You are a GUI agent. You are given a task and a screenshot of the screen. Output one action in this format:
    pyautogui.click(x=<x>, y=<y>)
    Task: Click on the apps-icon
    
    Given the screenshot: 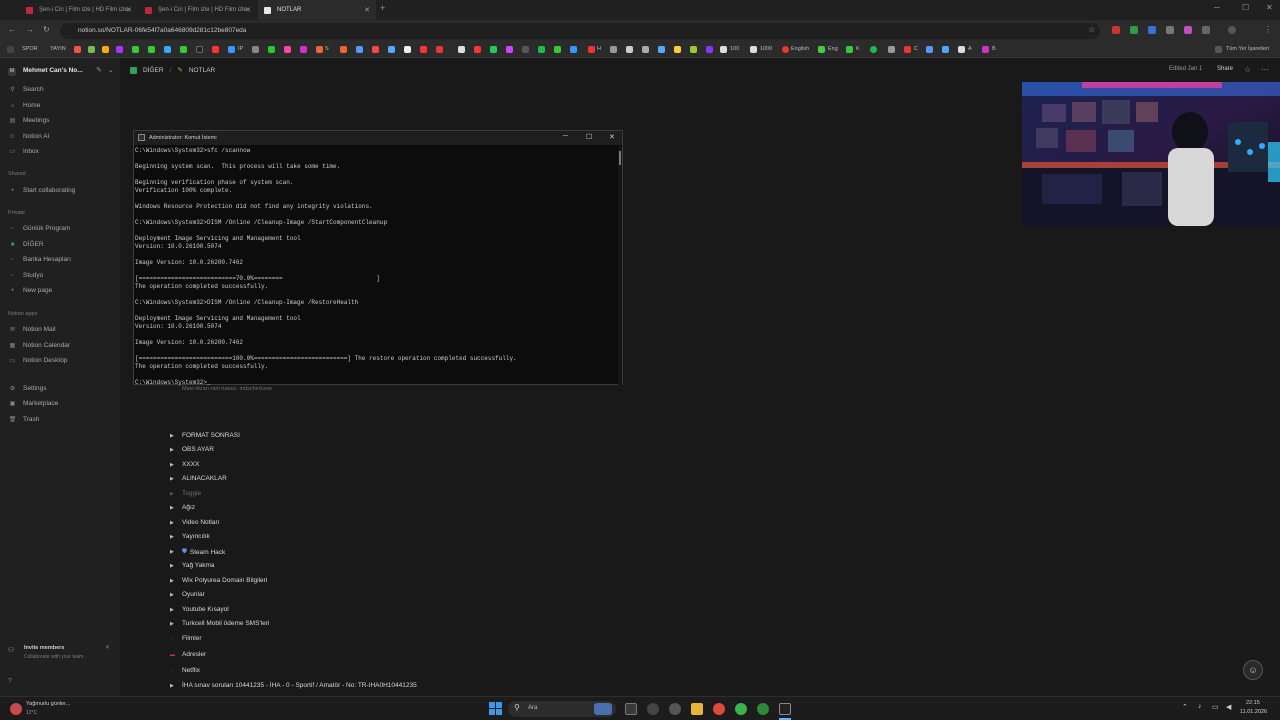 What is the action you would take?
    pyautogui.click(x=10, y=49)
    